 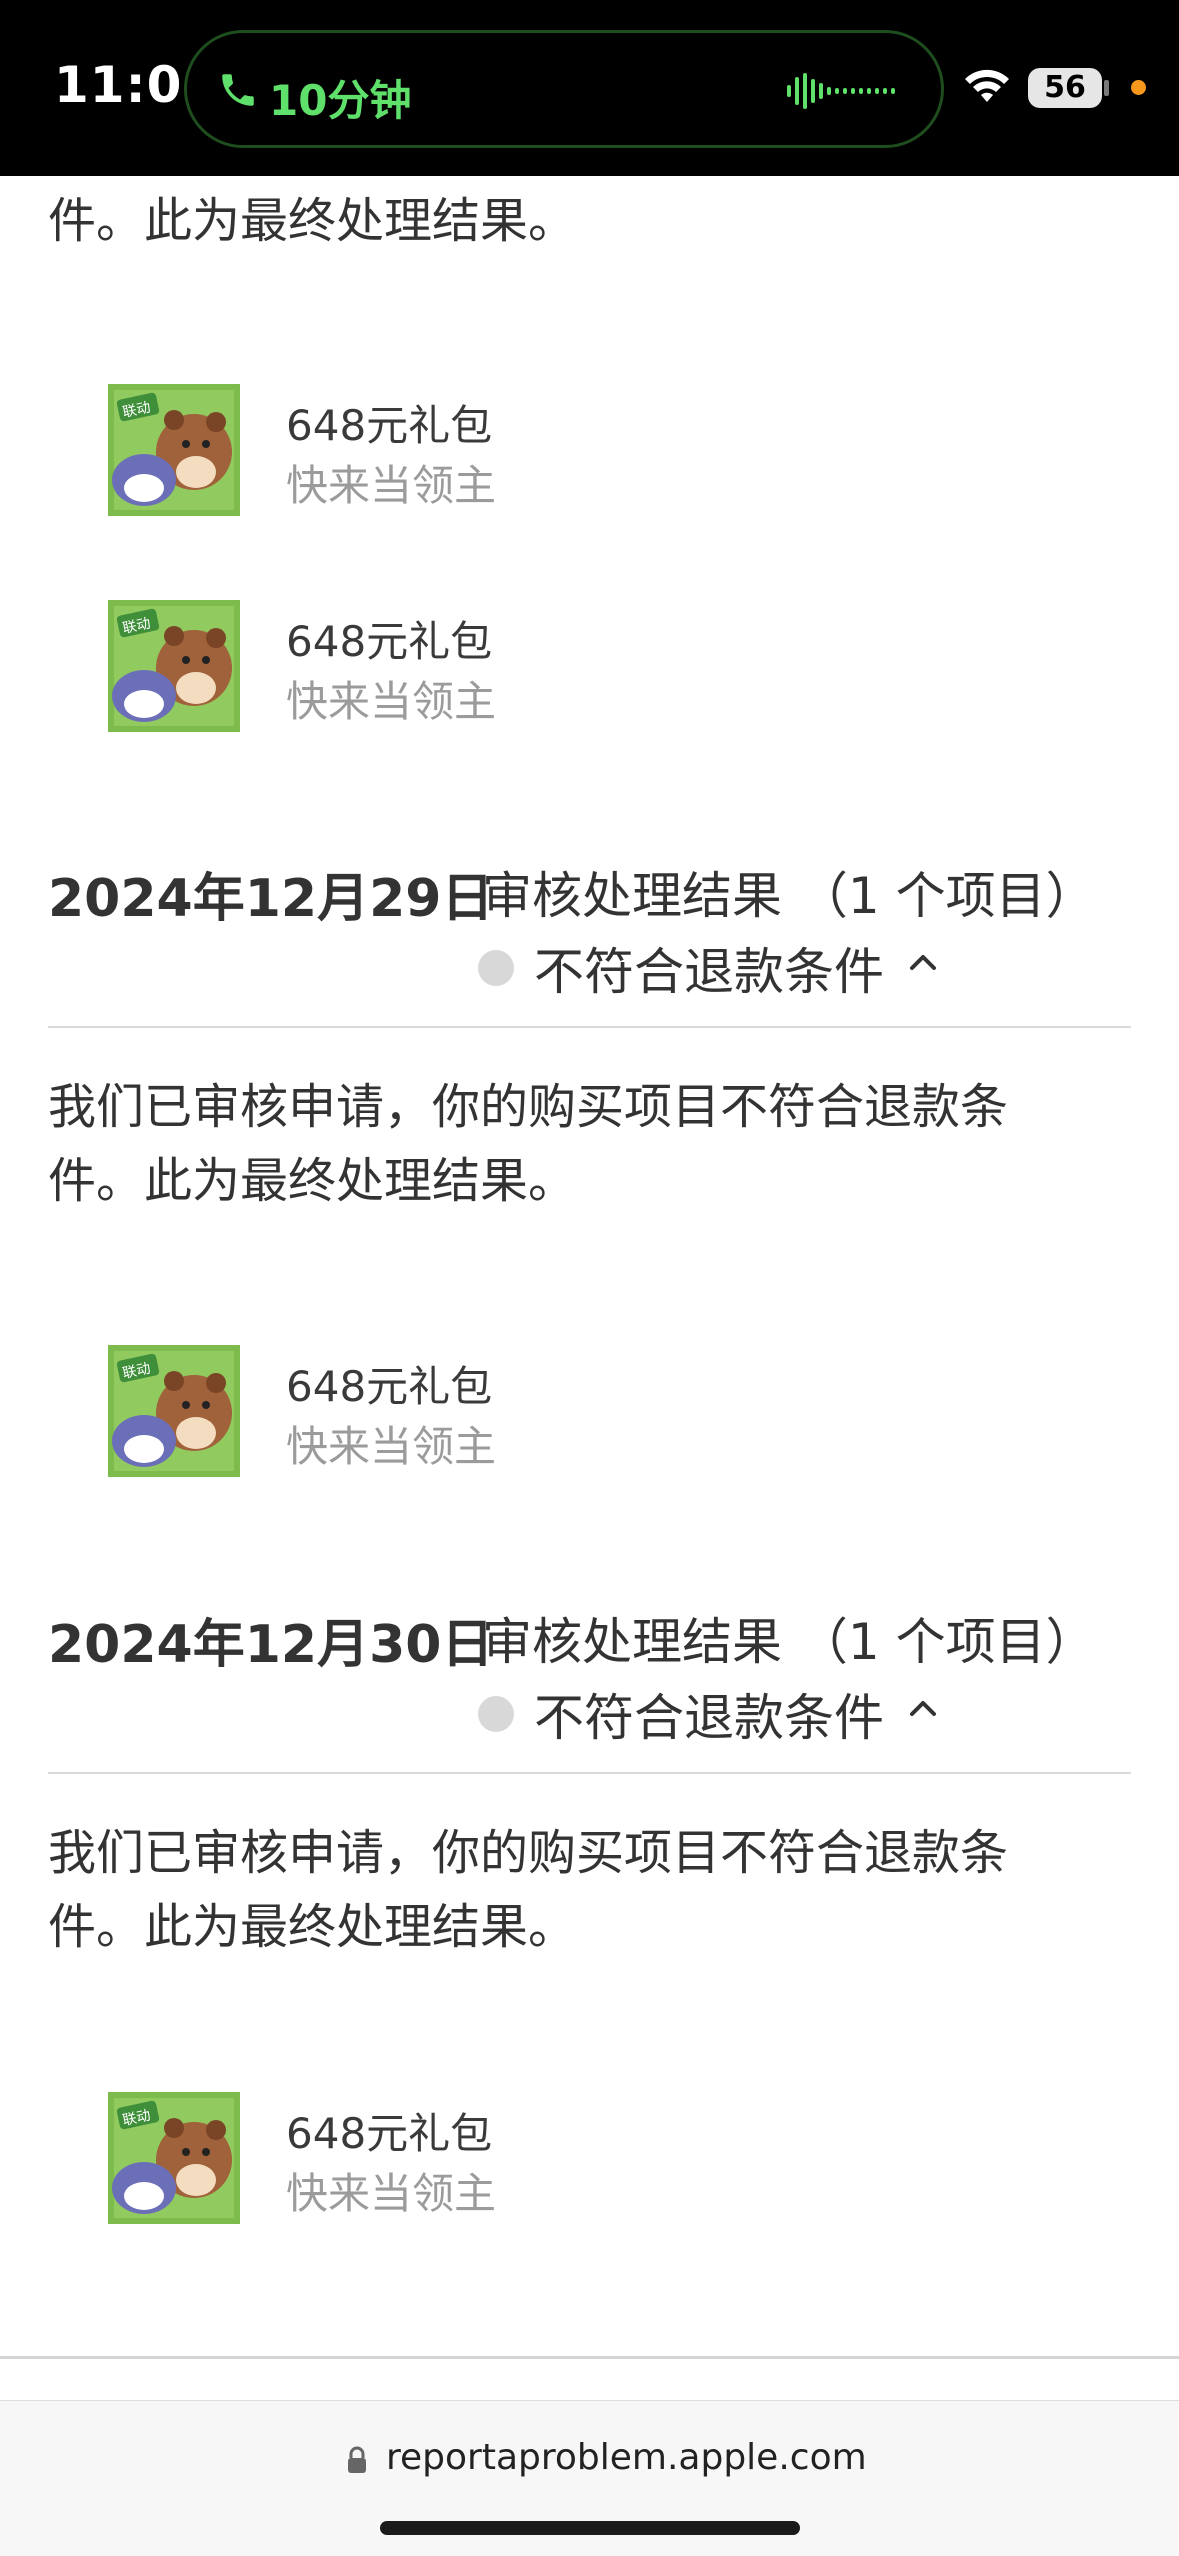 What do you see at coordinates (564, 89) in the screenshot?
I see `call-status-pill: 10分钟` at bounding box center [564, 89].